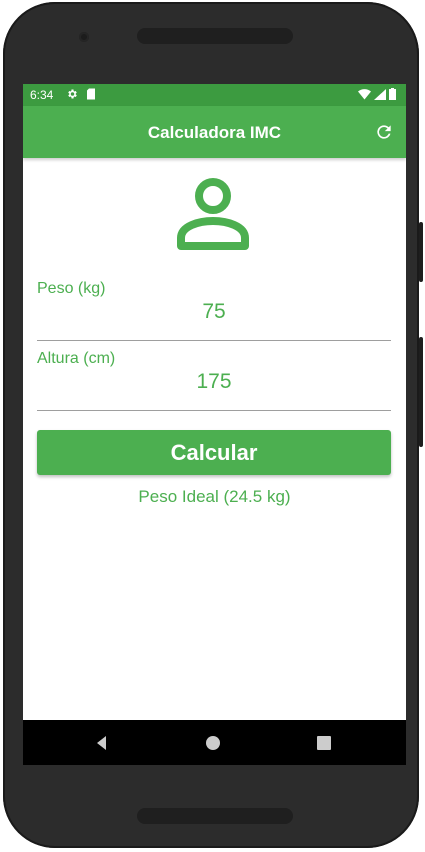  Describe the element at coordinates (81, 94) in the screenshot. I see `status-left-icons` at that location.